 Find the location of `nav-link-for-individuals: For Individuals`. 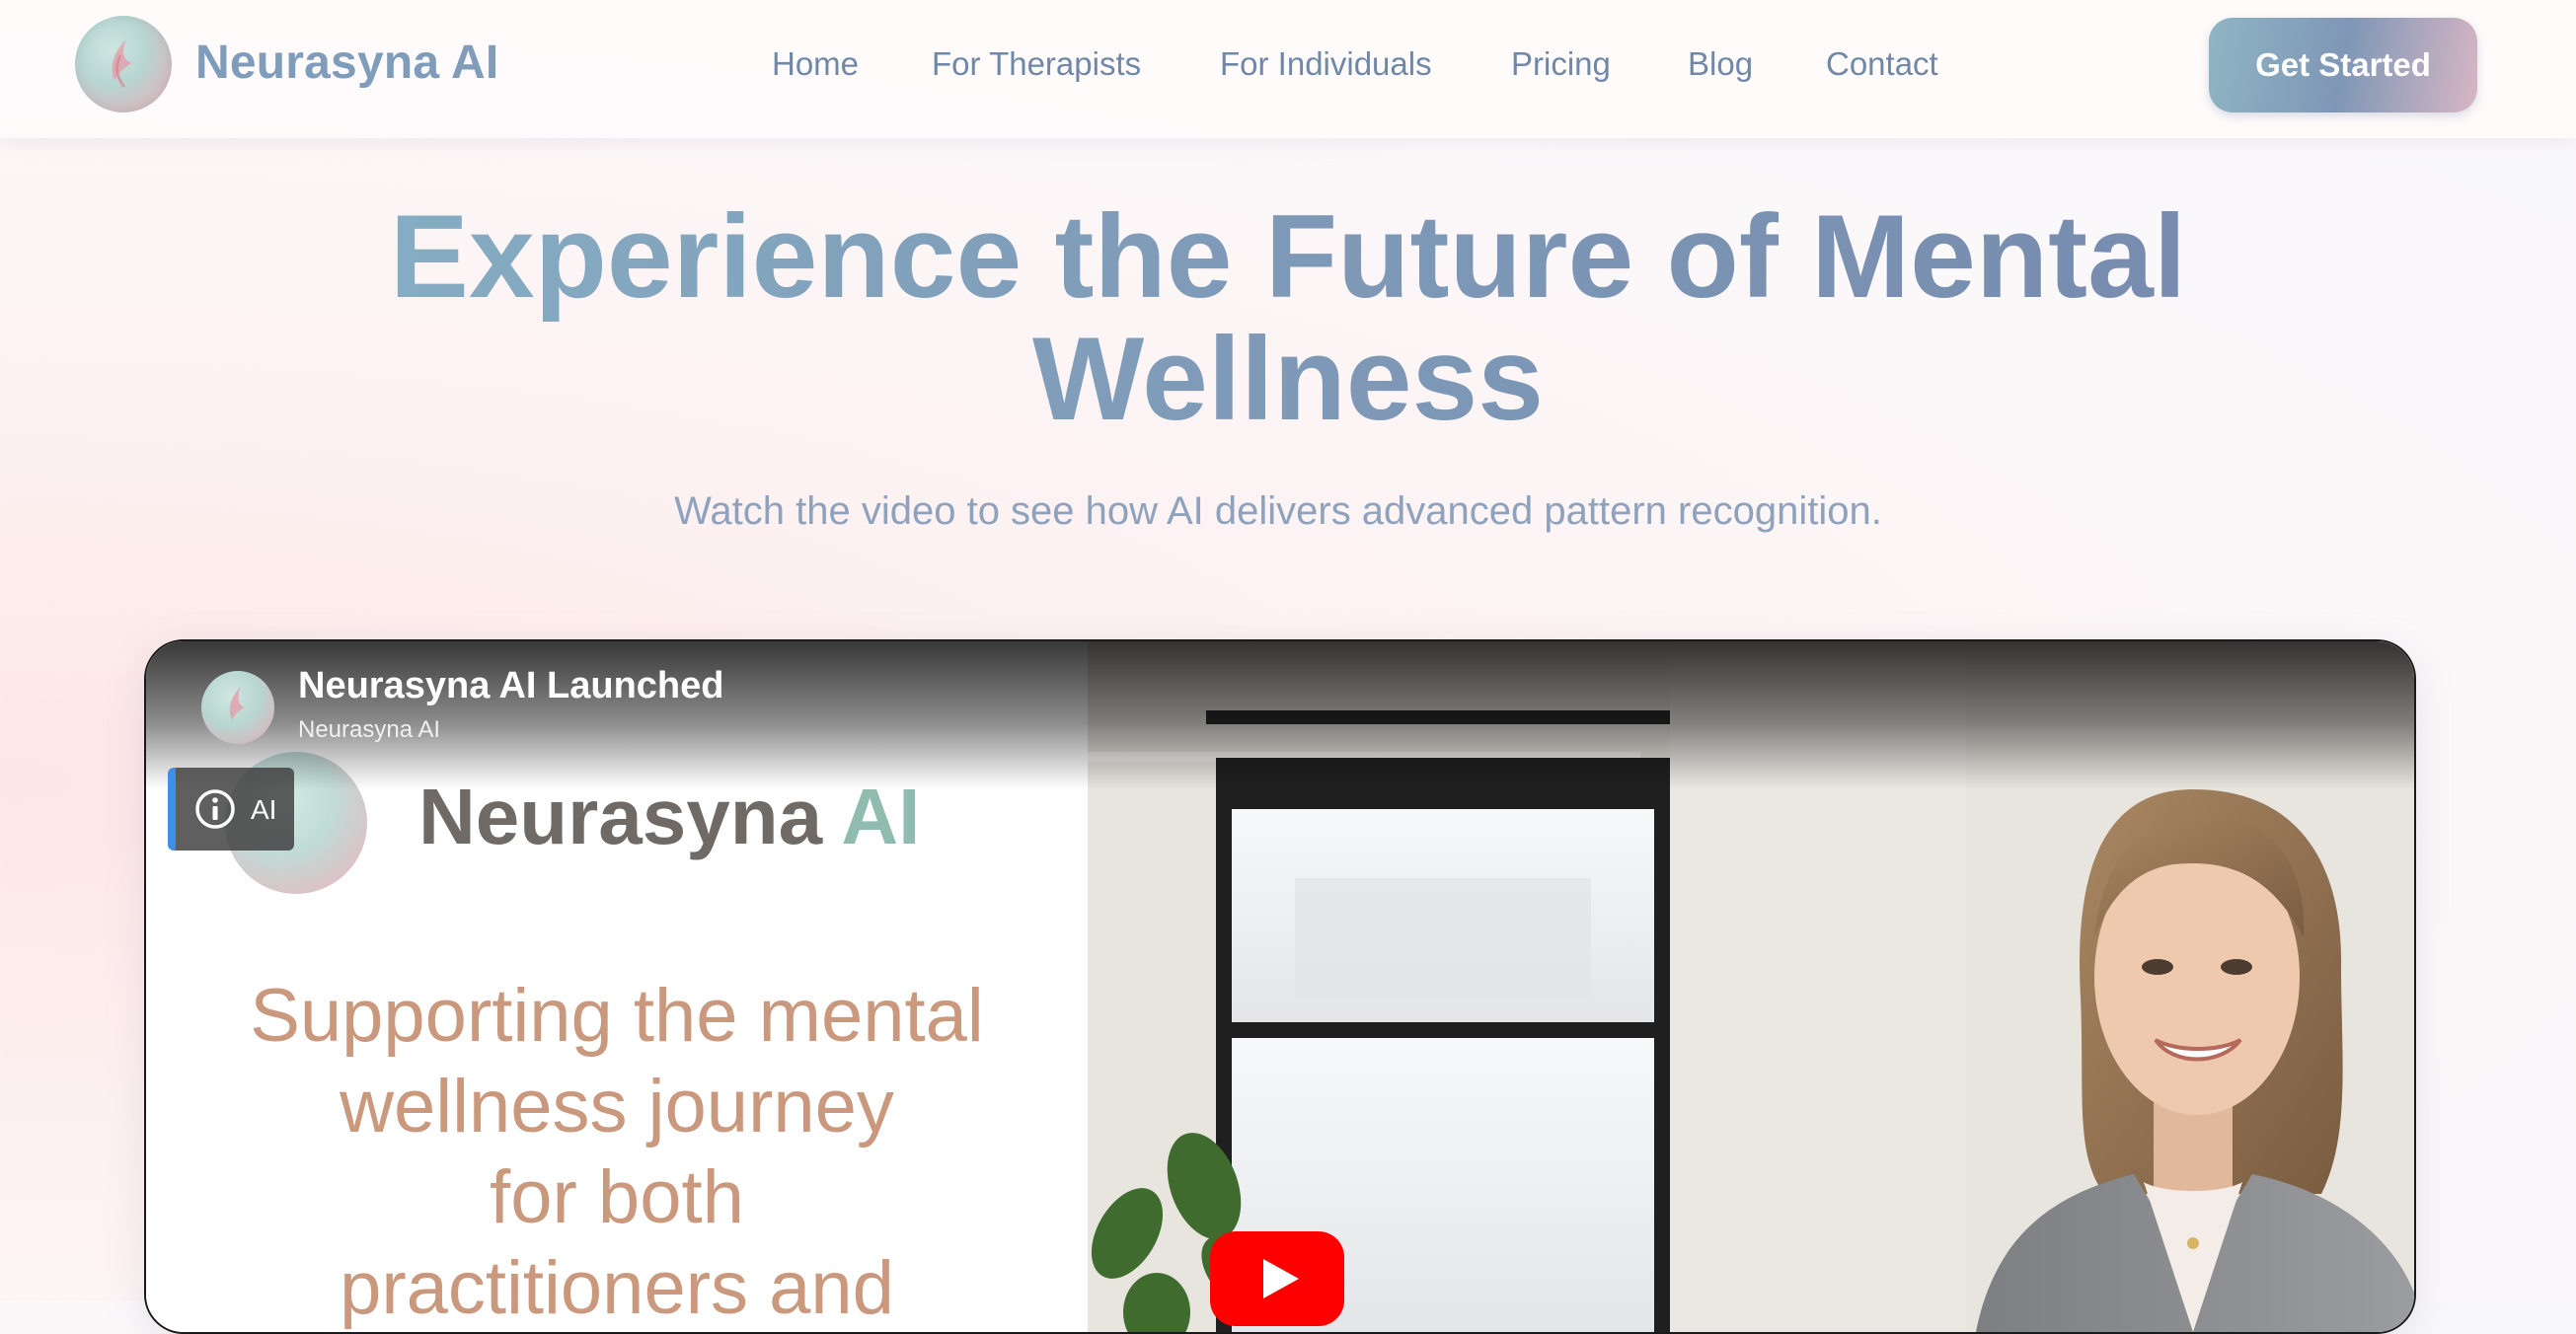

nav-link-for-individuals: For Individuals is located at coordinates (1326, 64).